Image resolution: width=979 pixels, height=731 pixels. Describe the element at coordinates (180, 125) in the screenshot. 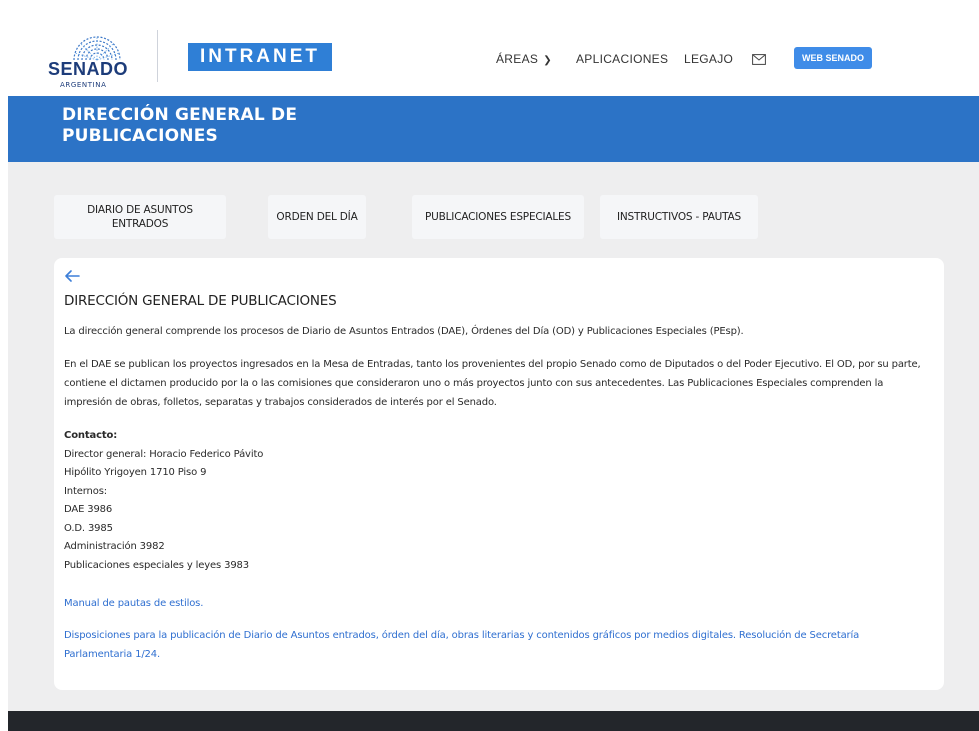

I see `banner-title: DIRECCIÓN GENERAL DE PUBLICACIONES` at that location.